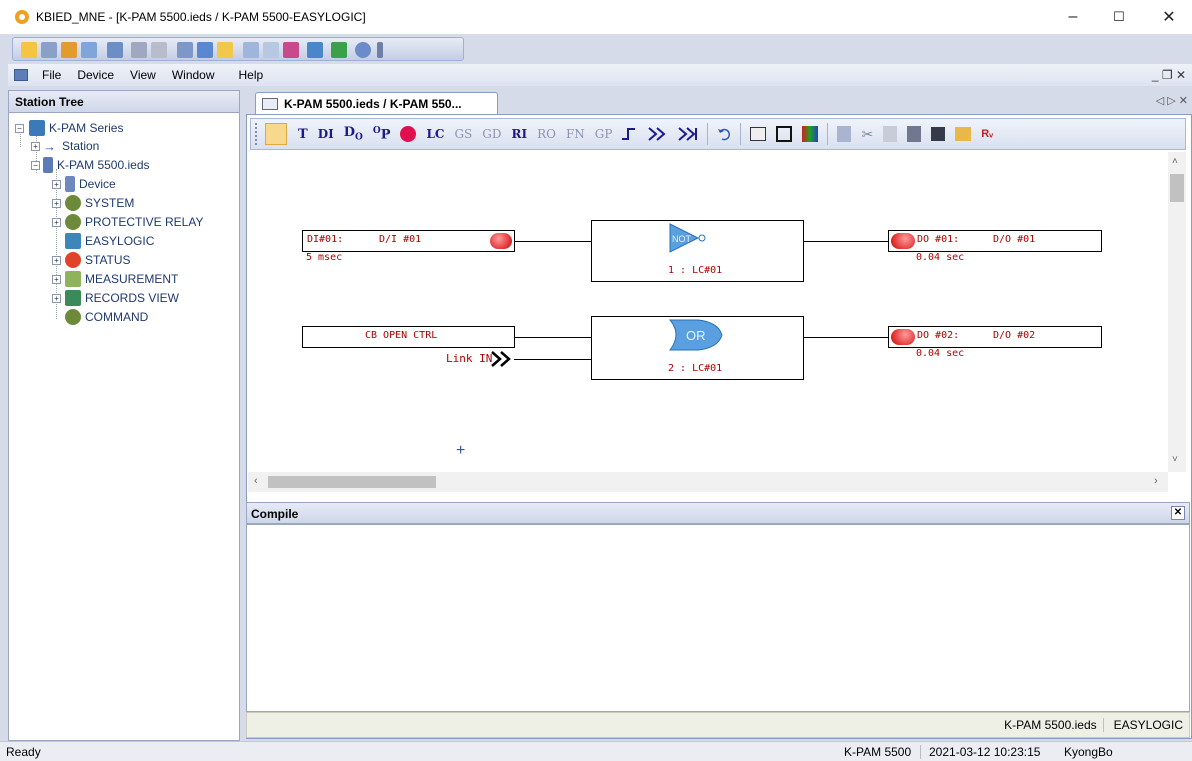 Image resolution: width=1192 pixels, height=761 pixels. What do you see at coordinates (408, 134) in the screenshot?
I see `record-icon` at bounding box center [408, 134].